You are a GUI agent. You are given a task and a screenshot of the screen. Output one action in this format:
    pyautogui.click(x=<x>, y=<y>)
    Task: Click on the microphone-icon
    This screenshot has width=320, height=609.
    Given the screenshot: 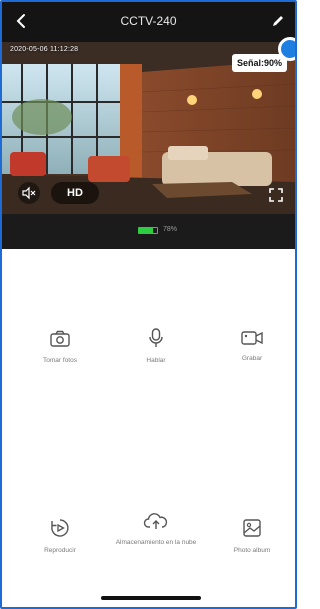 What is the action you would take?
    pyautogui.click(x=156, y=337)
    